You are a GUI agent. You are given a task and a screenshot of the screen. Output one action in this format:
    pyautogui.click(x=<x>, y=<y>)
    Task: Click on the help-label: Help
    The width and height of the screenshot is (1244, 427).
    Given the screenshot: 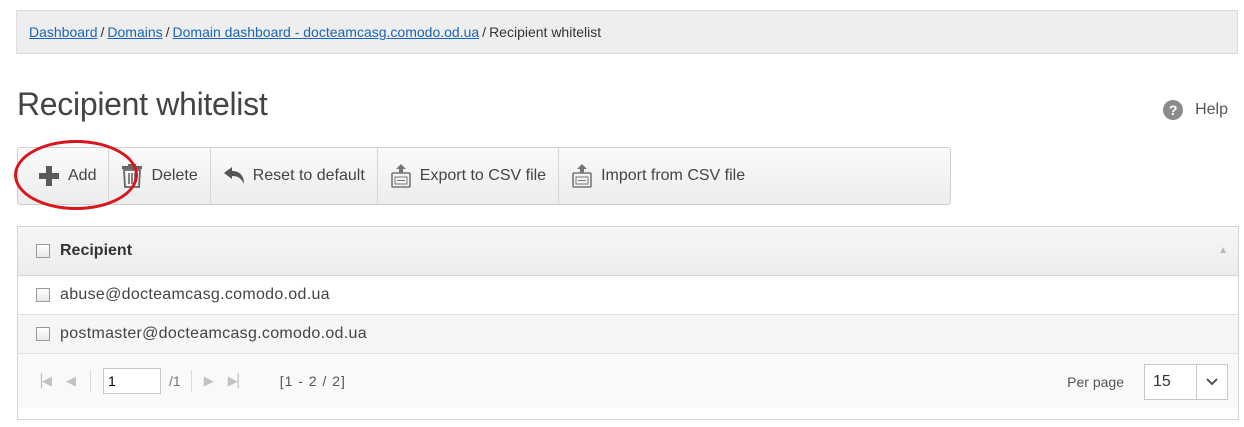 What is the action you would take?
    pyautogui.click(x=1211, y=109)
    